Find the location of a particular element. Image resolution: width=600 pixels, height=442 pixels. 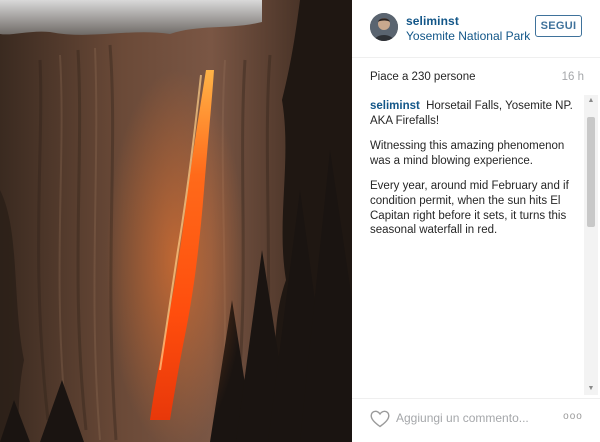

caption-username-link: seliminst is located at coordinates (395, 106).